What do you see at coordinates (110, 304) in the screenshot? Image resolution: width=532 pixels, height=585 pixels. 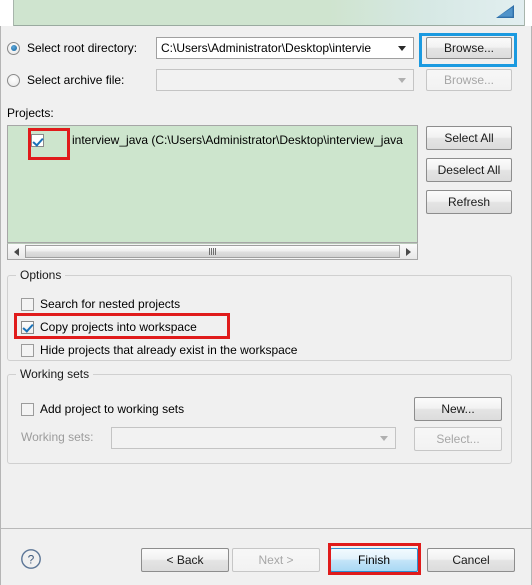 I see `search-nested-projects-label: Search for nested projects` at bounding box center [110, 304].